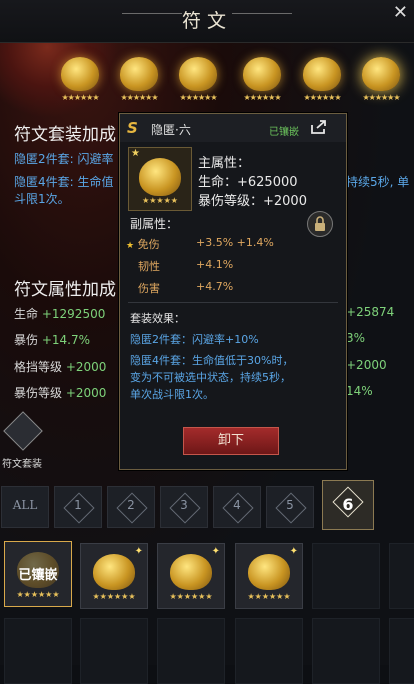 The image size is (414, 684). Describe the element at coordinates (38, 393) in the screenshot. I see `attr-label: 暴伤等级` at that location.